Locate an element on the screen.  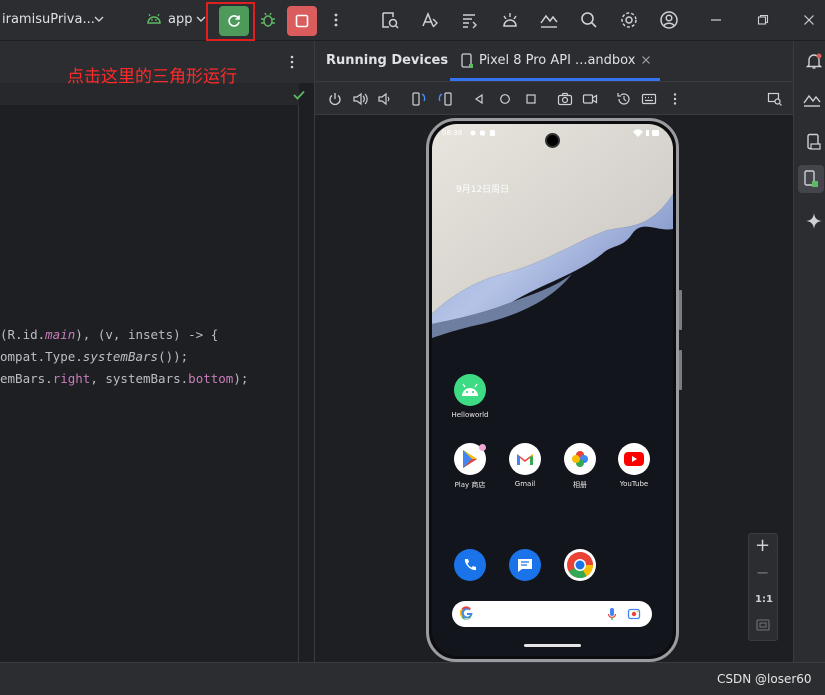
home-icon is located at coordinates (505, 99).